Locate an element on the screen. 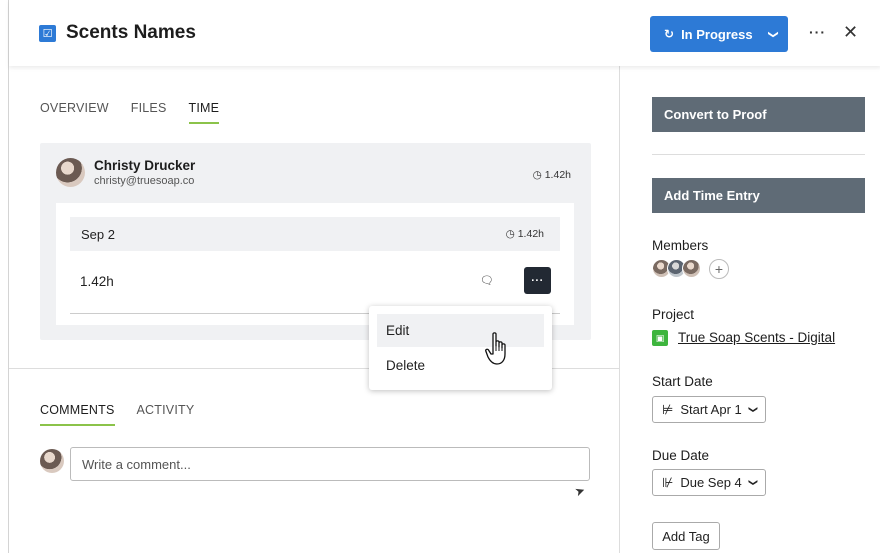 The image size is (880, 553). menu-item-edit: Edit is located at coordinates (460, 330).